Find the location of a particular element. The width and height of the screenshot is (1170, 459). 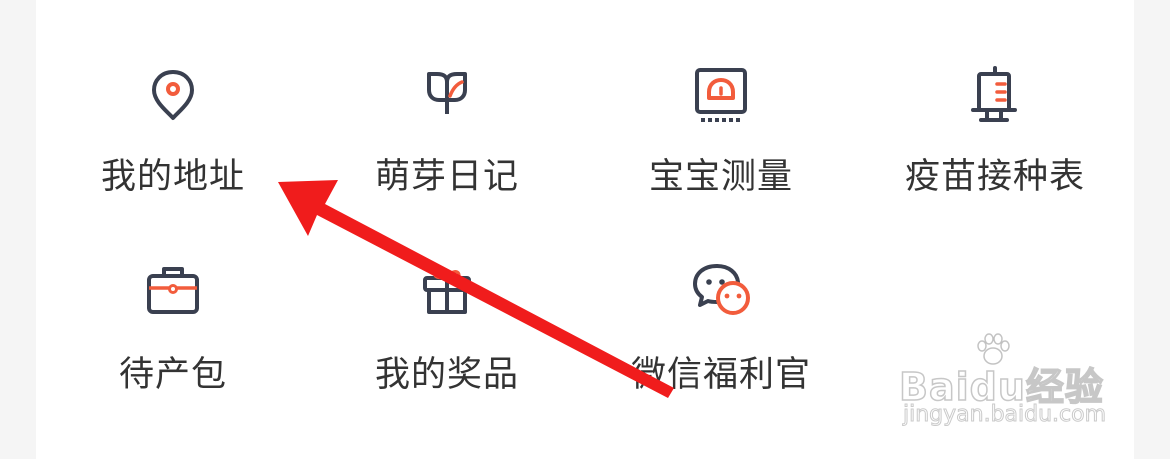

menu-item-label: 我的奖品 is located at coordinates (446, 375).